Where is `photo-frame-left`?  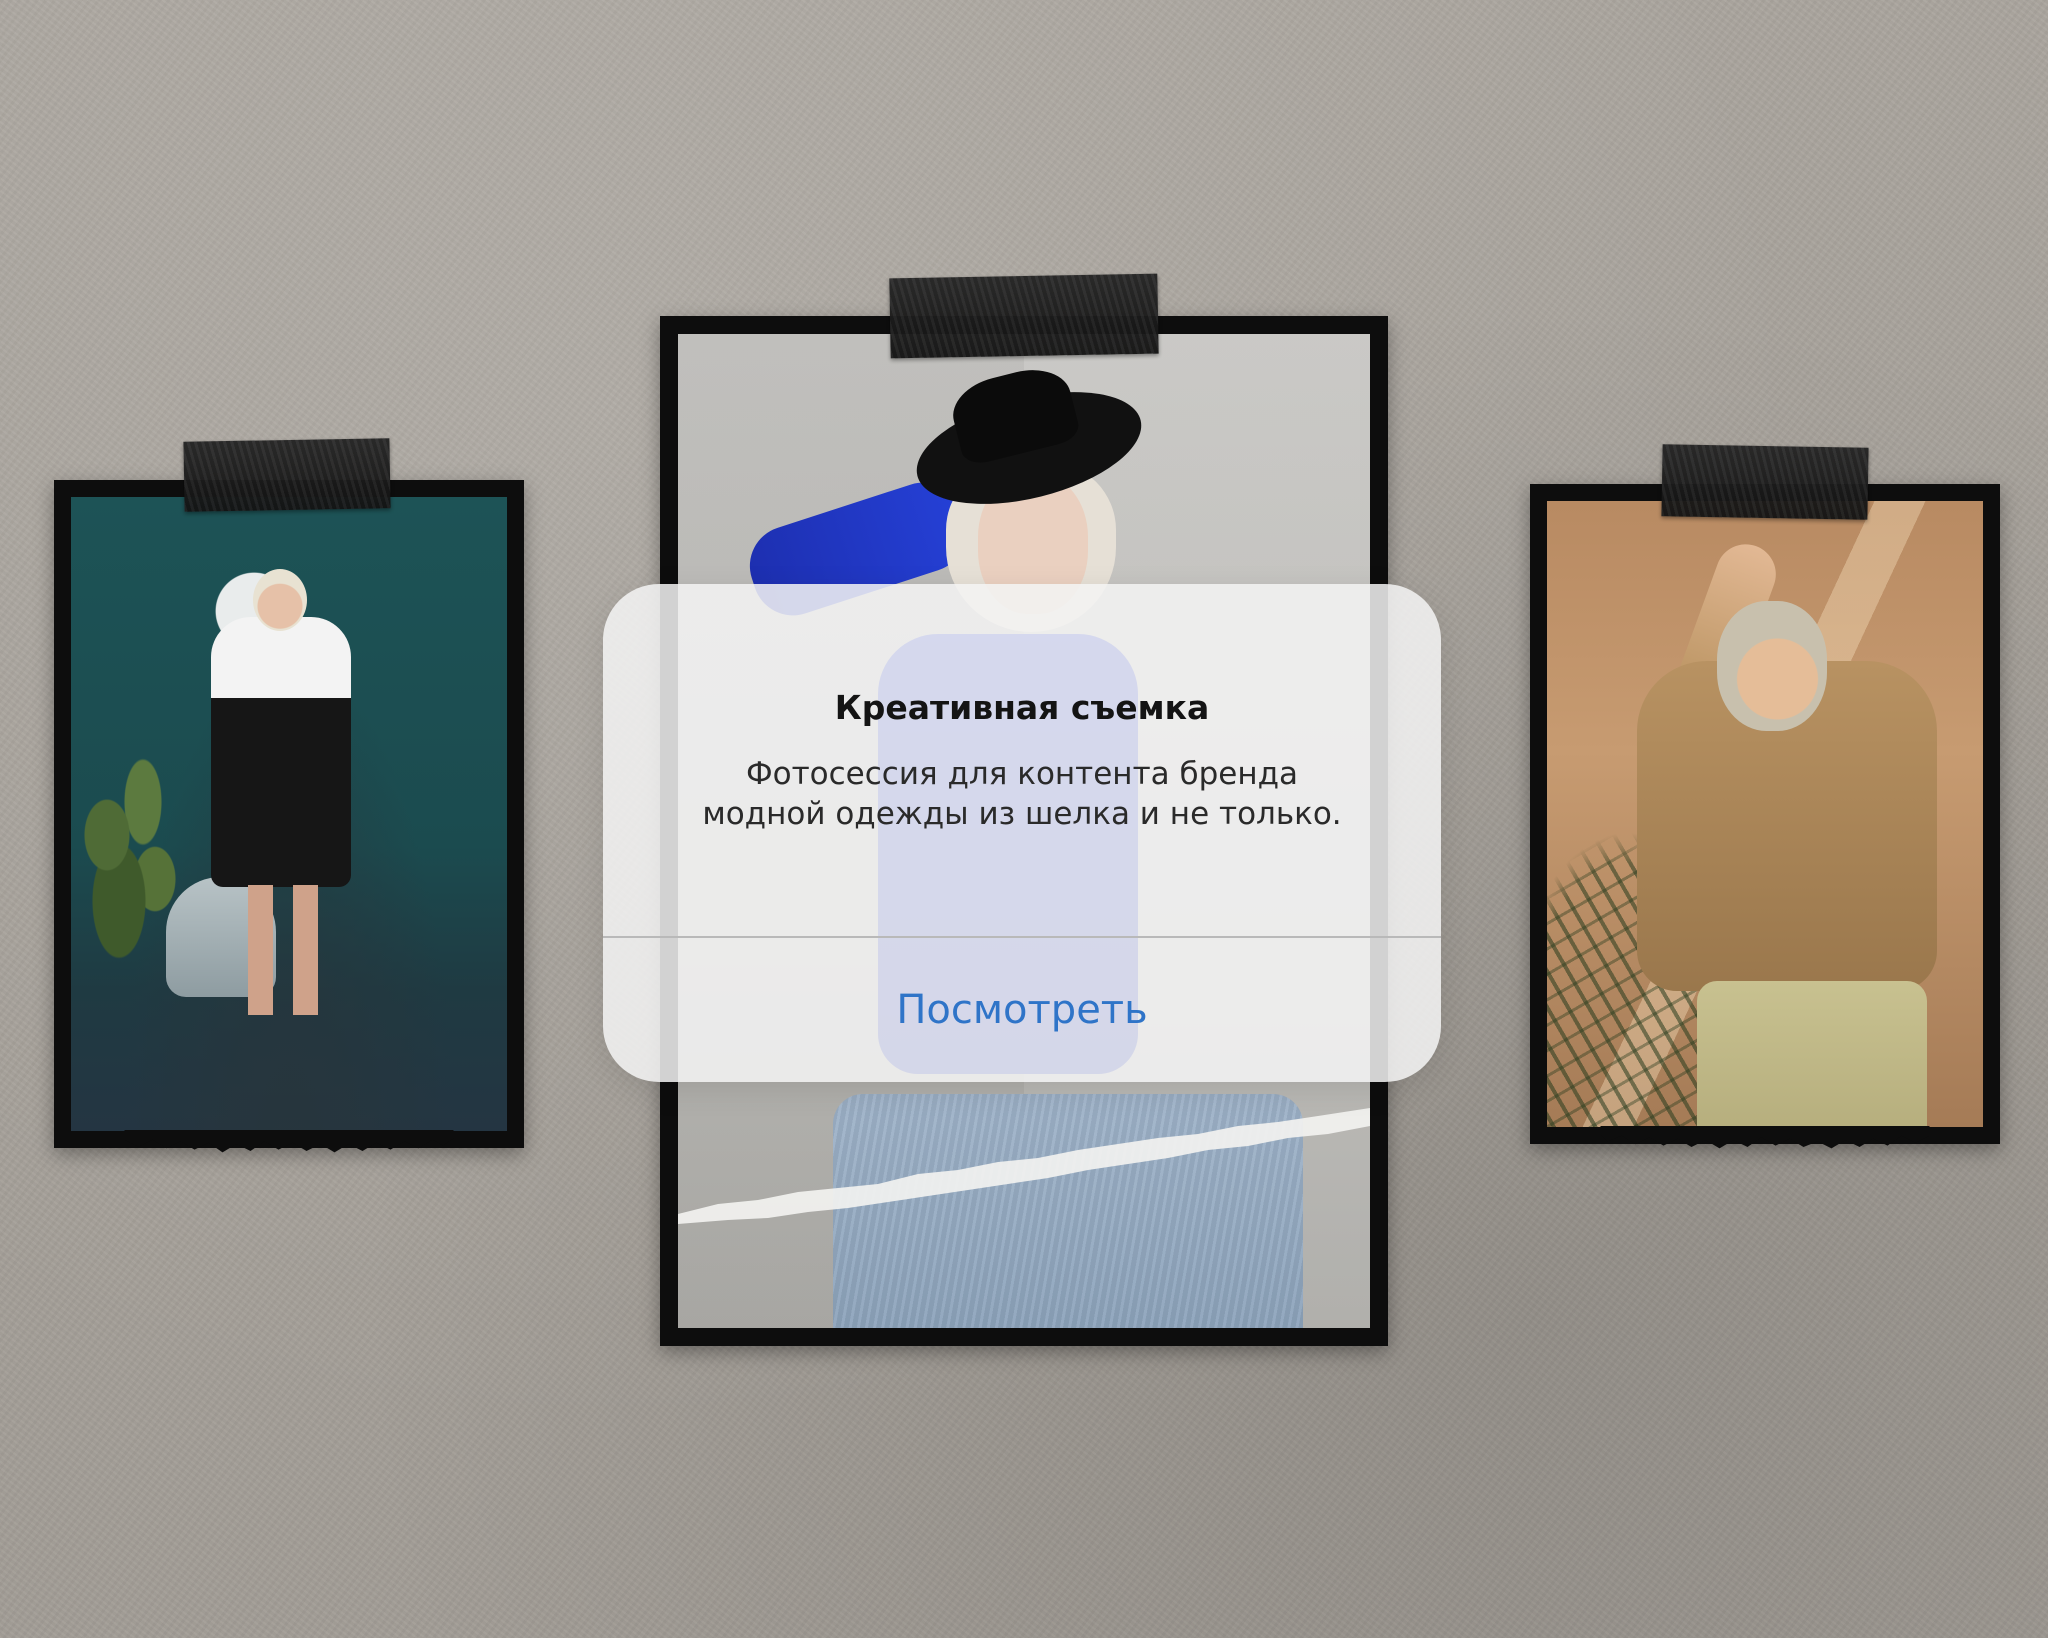
photo-frame-left is located at coordinates (289, 795).